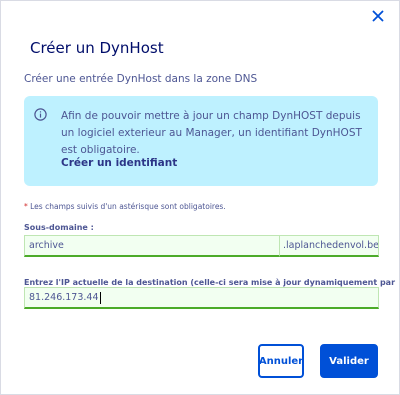  I want to click on subdomain-value: archive, so click(46, 245).